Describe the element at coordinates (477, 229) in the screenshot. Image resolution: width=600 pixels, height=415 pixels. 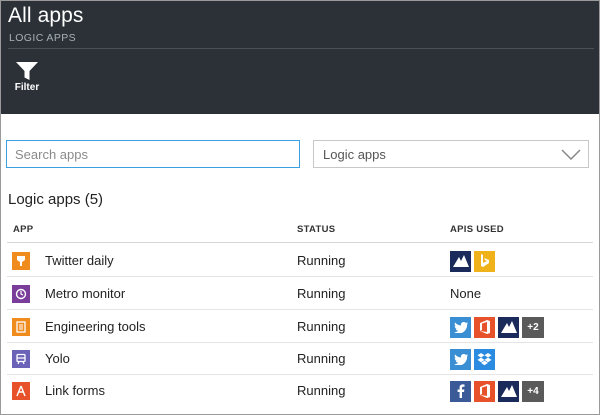
I see `column-header-apis: APIS USED` at that location.